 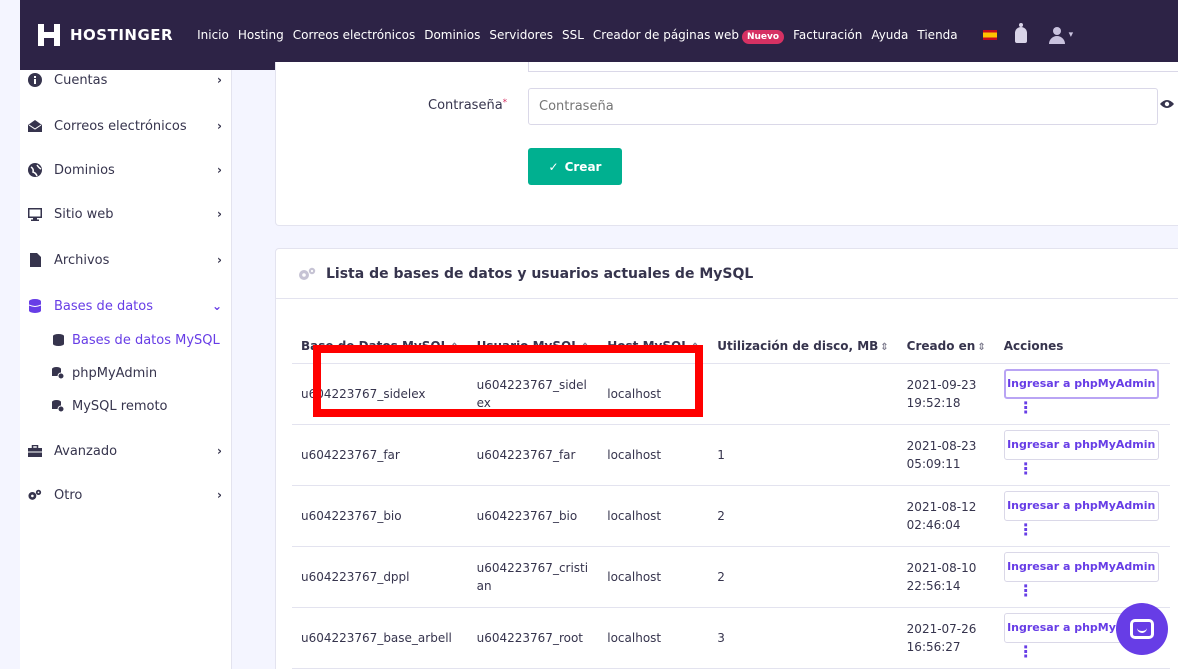 What do you see at coordinates (115, 373) in the screenshot?
I see `sidebar-subitem-label: phpMyAdmin` at bounding box center [115, 373].